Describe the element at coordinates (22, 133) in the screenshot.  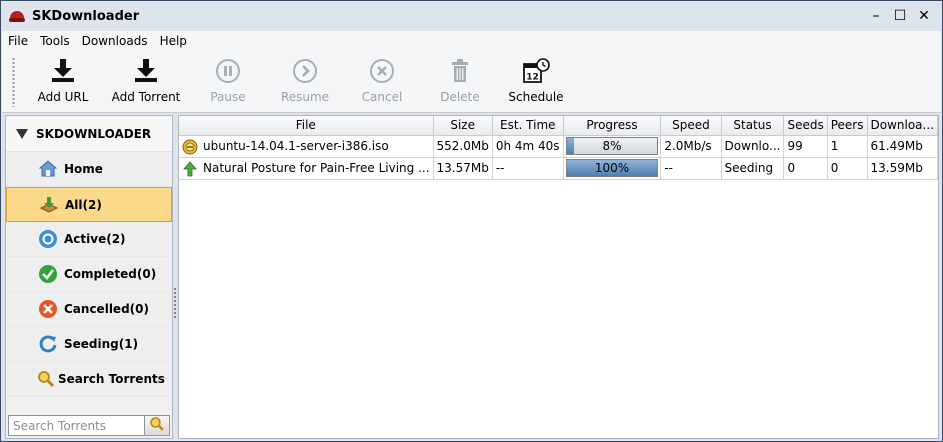
I see `collapse-triangle-icon` at that location.